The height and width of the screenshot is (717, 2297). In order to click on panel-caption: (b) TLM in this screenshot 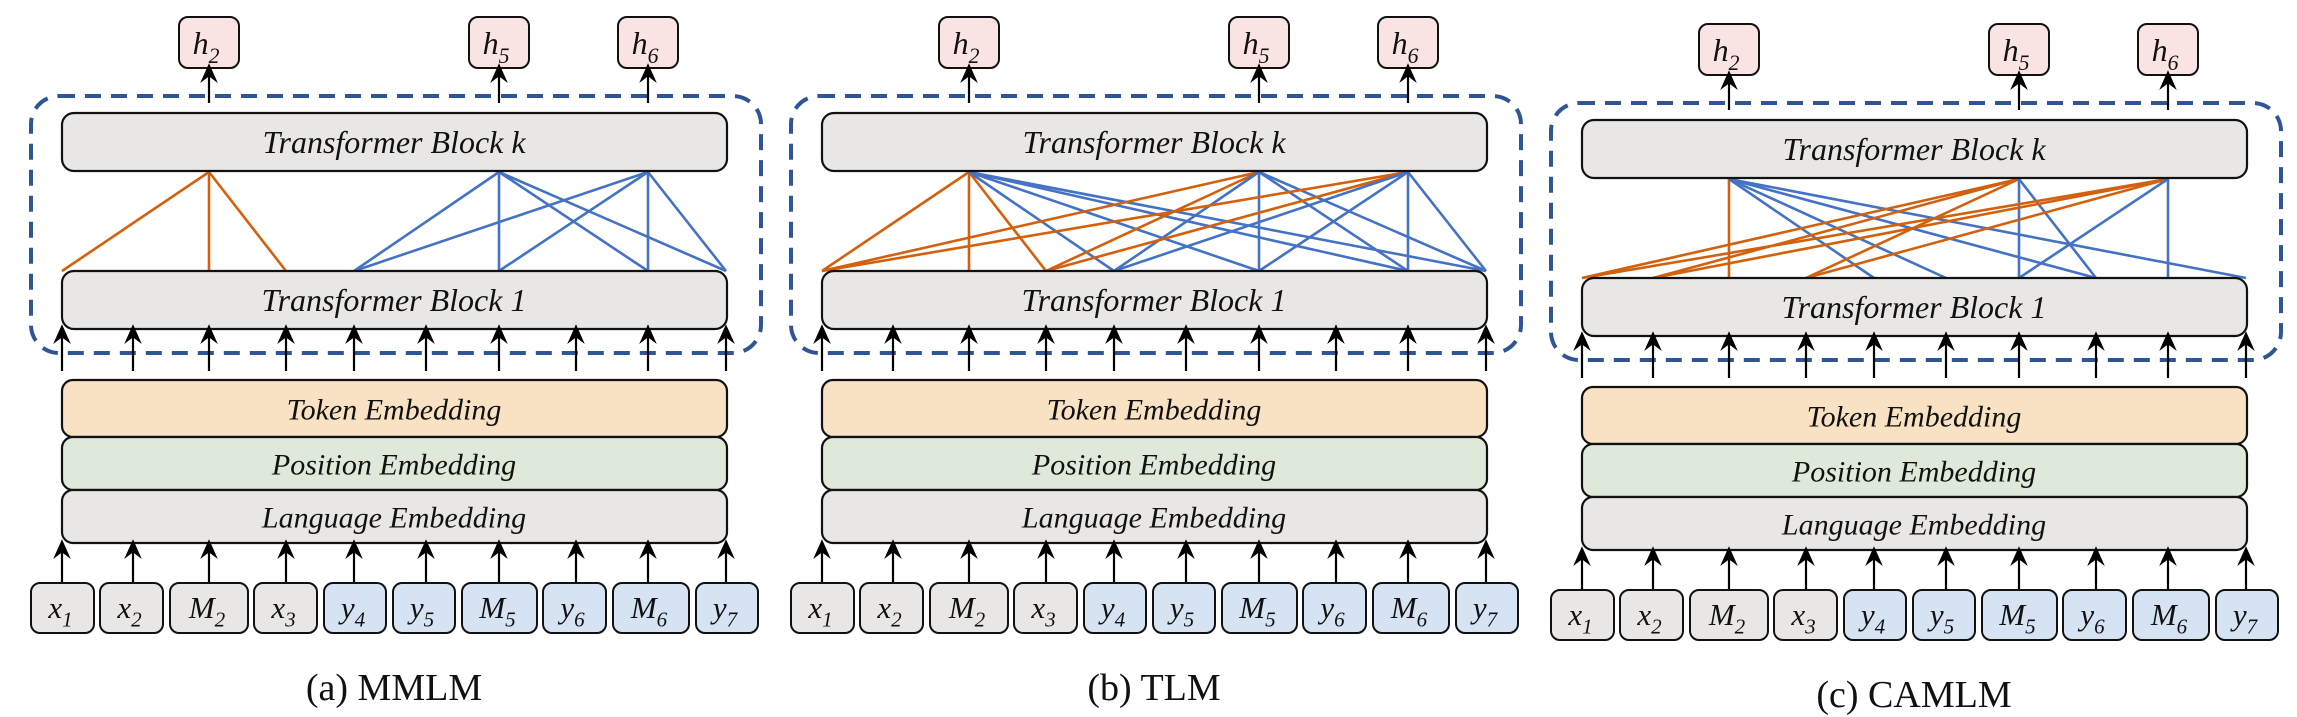, I will do `click(1153, 688)`.